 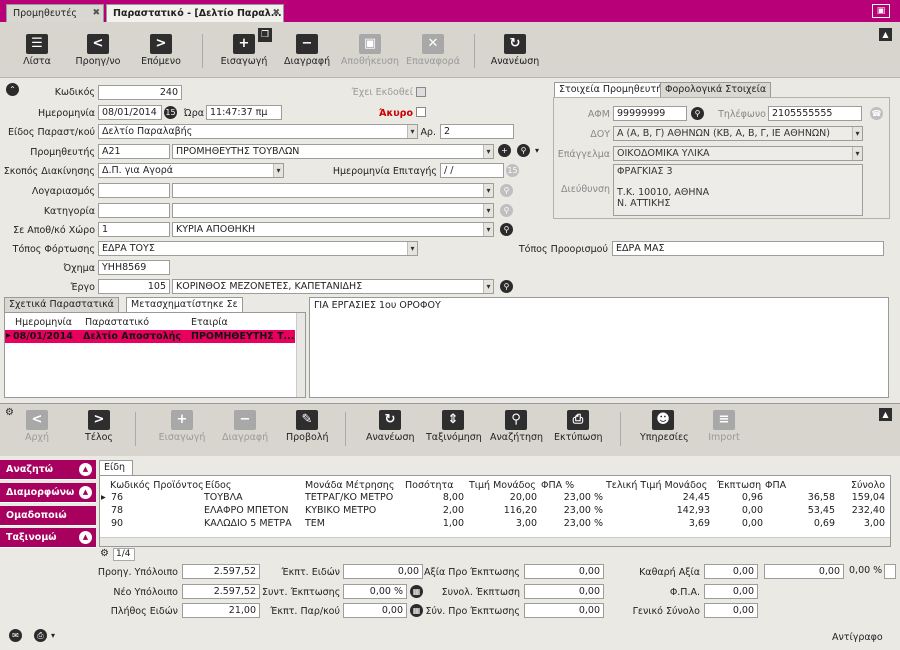 I want to click on warehouse-code-field: 1, so click(x=134, y=229).